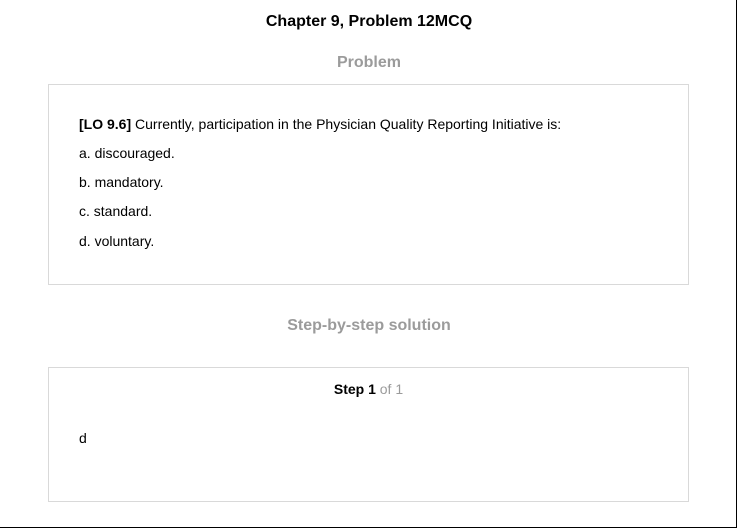  What do you see at coordinates (368, 62) in the screenshot?
I see `problem-heading: Problem` at bounding box center [368, 62].